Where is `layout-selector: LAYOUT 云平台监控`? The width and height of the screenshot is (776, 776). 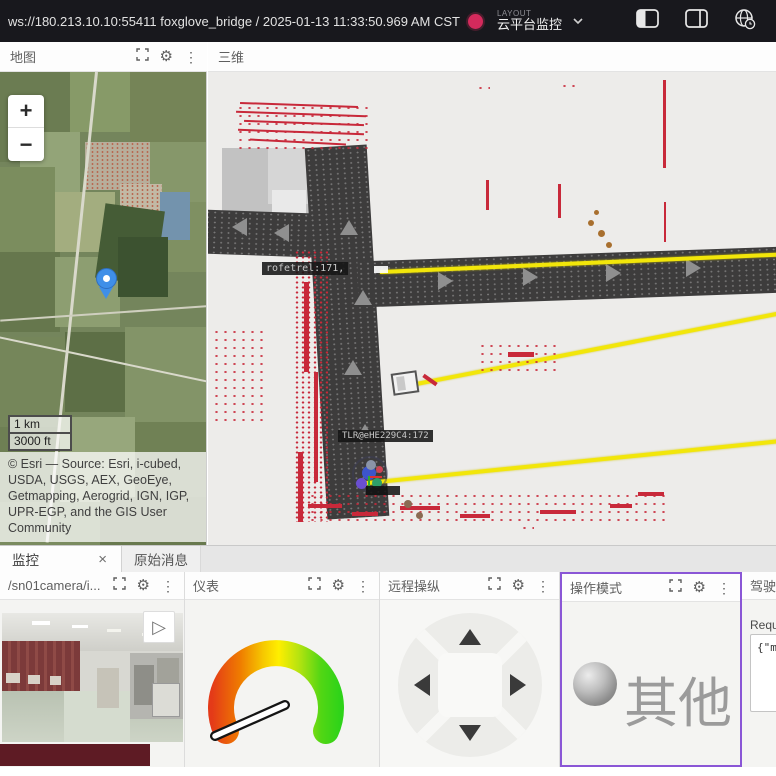 layout-selector: LAYOUT 云平台监控 is located at coordinates (529, 21).